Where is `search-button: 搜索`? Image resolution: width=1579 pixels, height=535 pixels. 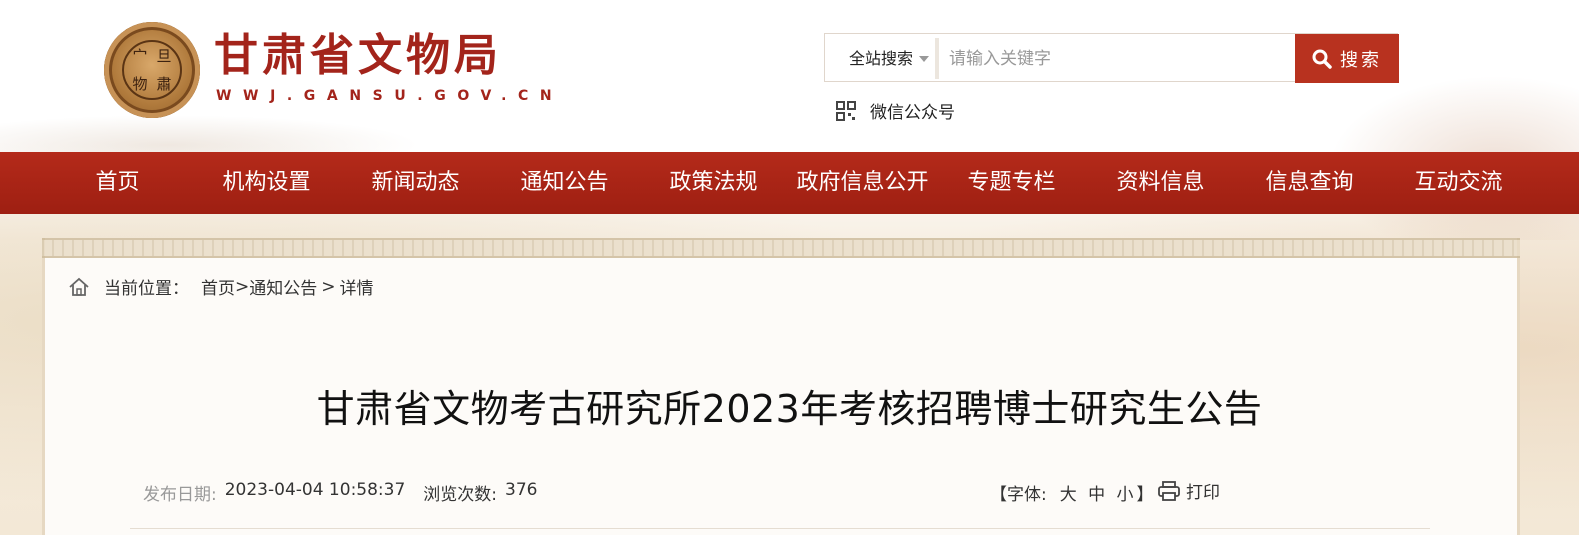
search-button: 搜索 is located at coordinates (1347, 58).